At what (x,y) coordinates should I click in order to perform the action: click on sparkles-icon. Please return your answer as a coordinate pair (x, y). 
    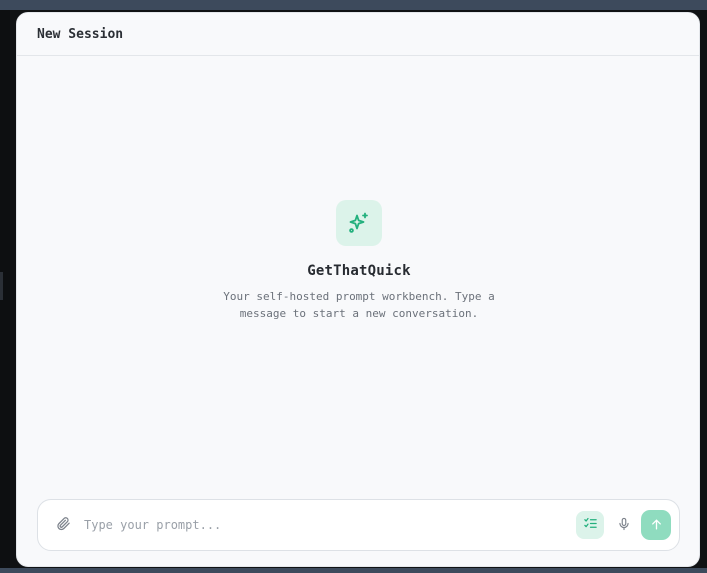
    Looking at the image, I should click on (359, 223).